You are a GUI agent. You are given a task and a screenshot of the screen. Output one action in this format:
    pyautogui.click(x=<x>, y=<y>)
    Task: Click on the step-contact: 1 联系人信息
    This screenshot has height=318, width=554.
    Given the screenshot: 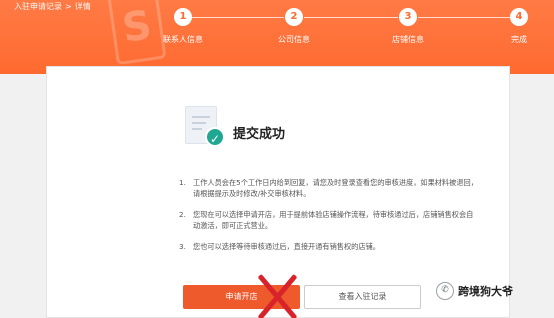 What is the action you would take?
    pyautogui.click(x=183, y=26)
    